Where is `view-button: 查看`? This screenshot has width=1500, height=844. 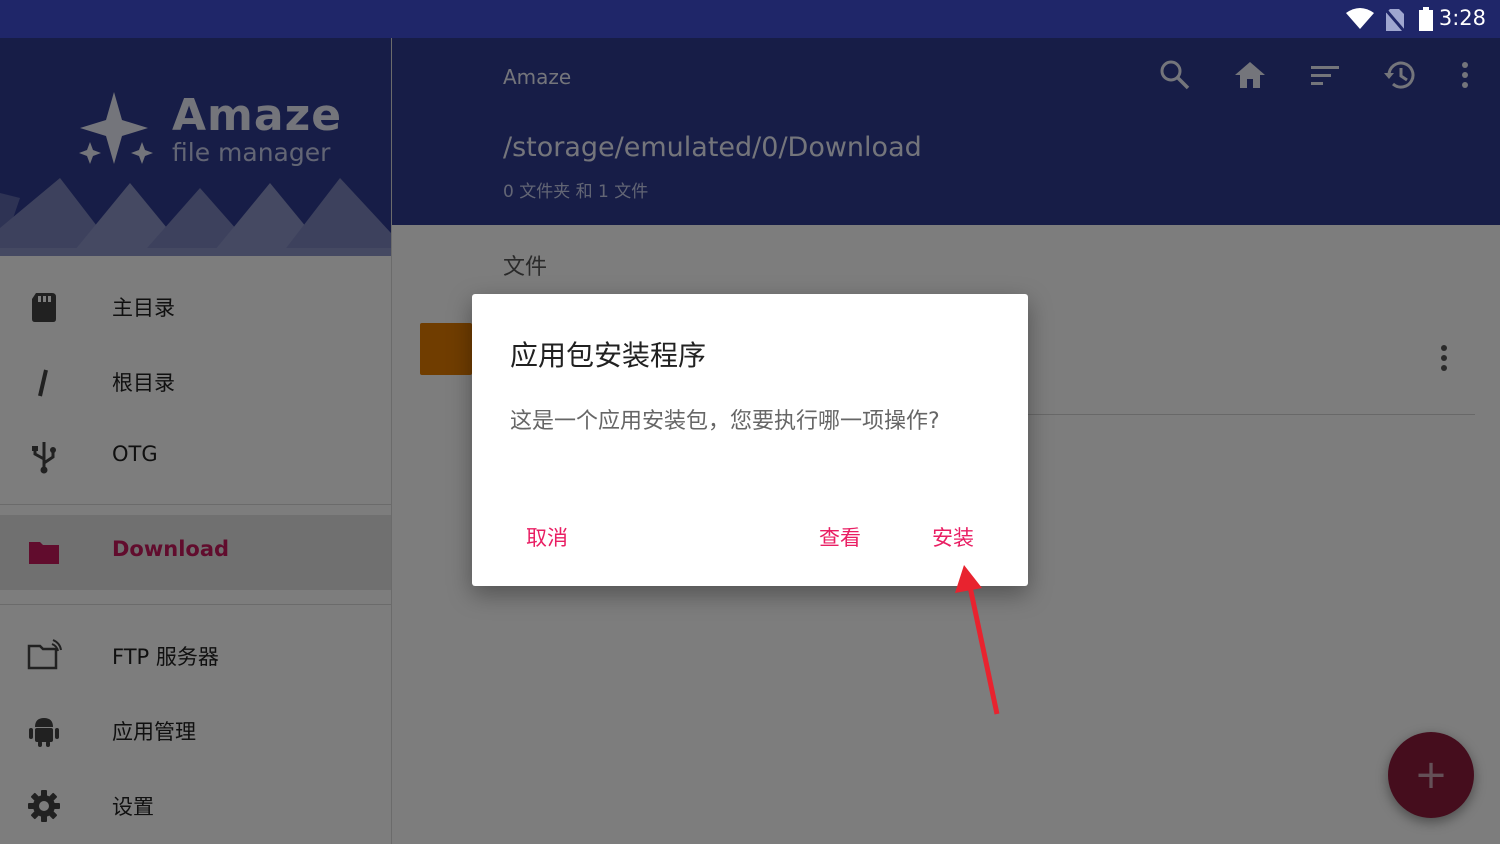
view-button: 查看 is located at coordinates (840, 537).